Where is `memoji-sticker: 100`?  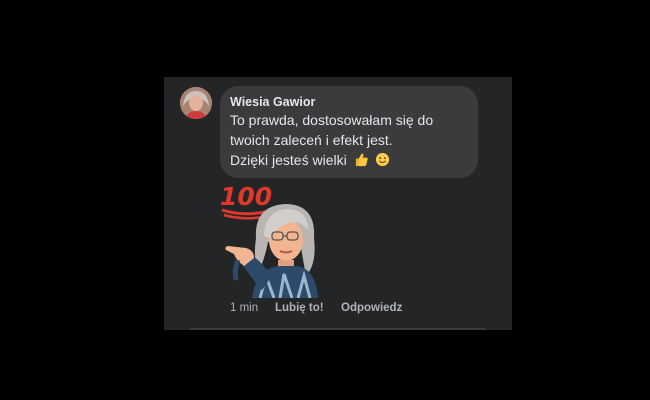
memoji-sticker: 100 is located at coordinates (275, 239).